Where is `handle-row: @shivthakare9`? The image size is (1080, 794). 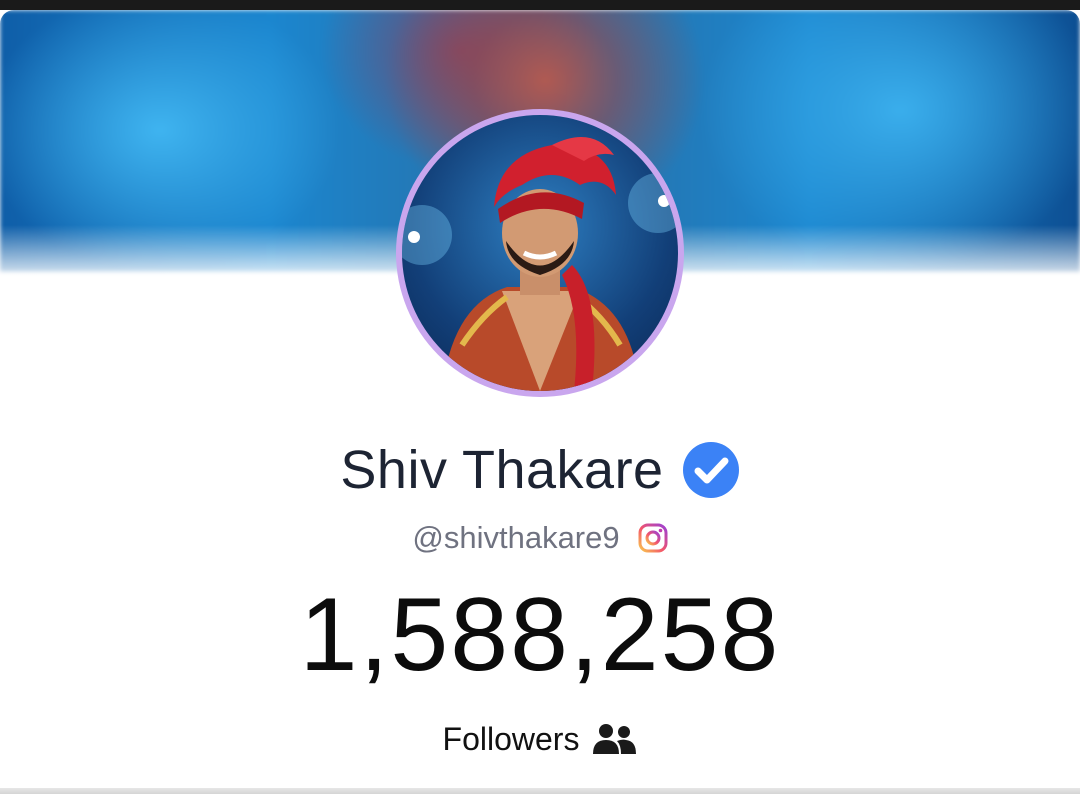
handle-row: @shivthakare9 is located at coordinates (540, 538).